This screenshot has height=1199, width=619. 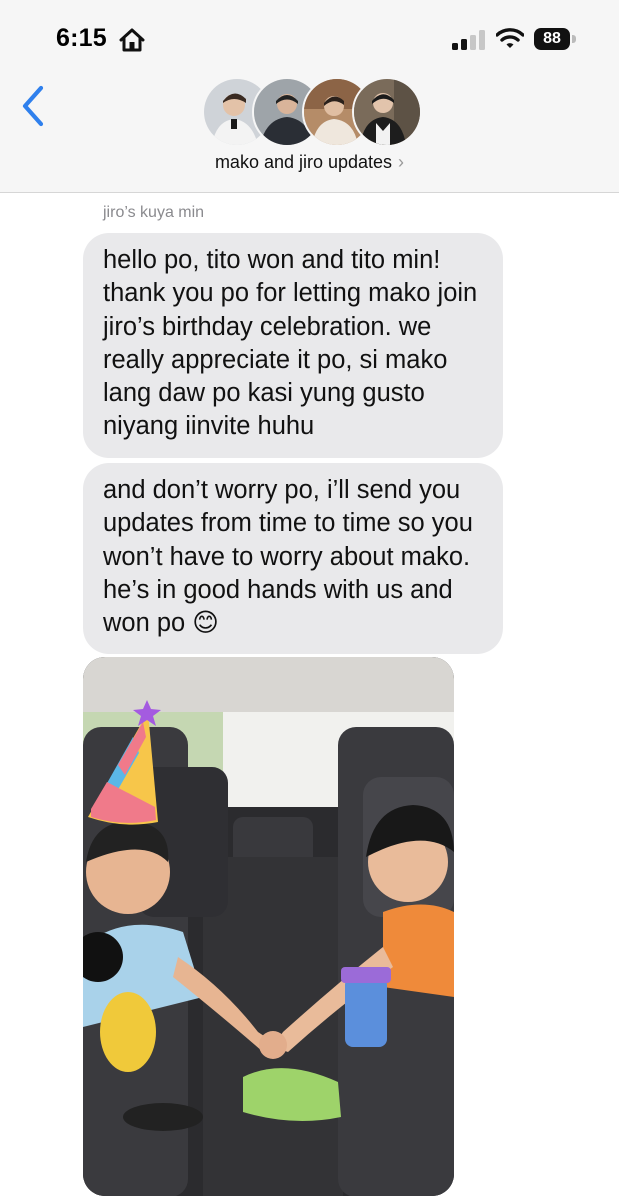 I want to click on battery-nub, so click(x=574, y=39).